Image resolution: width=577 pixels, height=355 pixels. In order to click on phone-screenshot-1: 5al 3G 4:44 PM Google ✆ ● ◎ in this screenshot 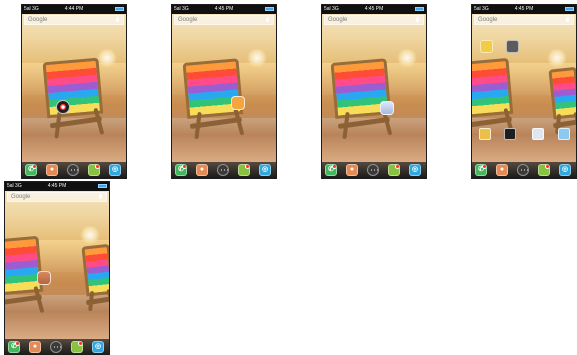, I will do `click(74, 91)`.